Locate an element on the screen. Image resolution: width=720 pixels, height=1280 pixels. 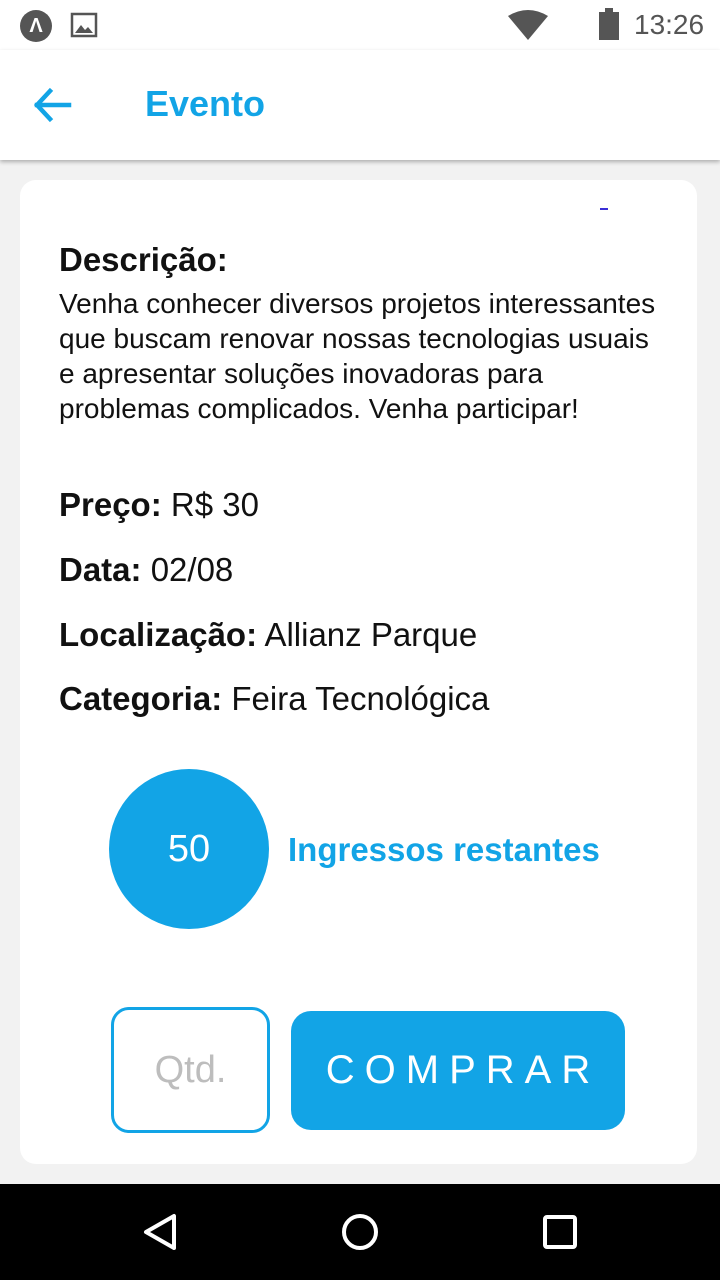
category-value: Feira Tecnológica is located at coordinates (360, 698).